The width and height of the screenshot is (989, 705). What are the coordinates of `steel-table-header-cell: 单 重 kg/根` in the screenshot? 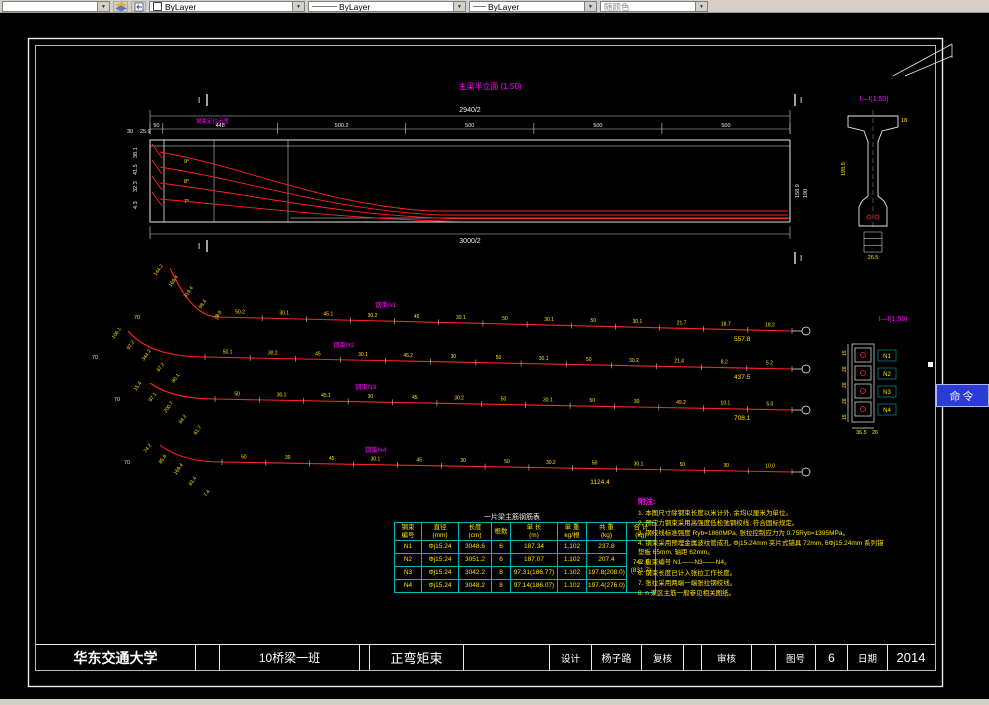 It's located at (572, 531).